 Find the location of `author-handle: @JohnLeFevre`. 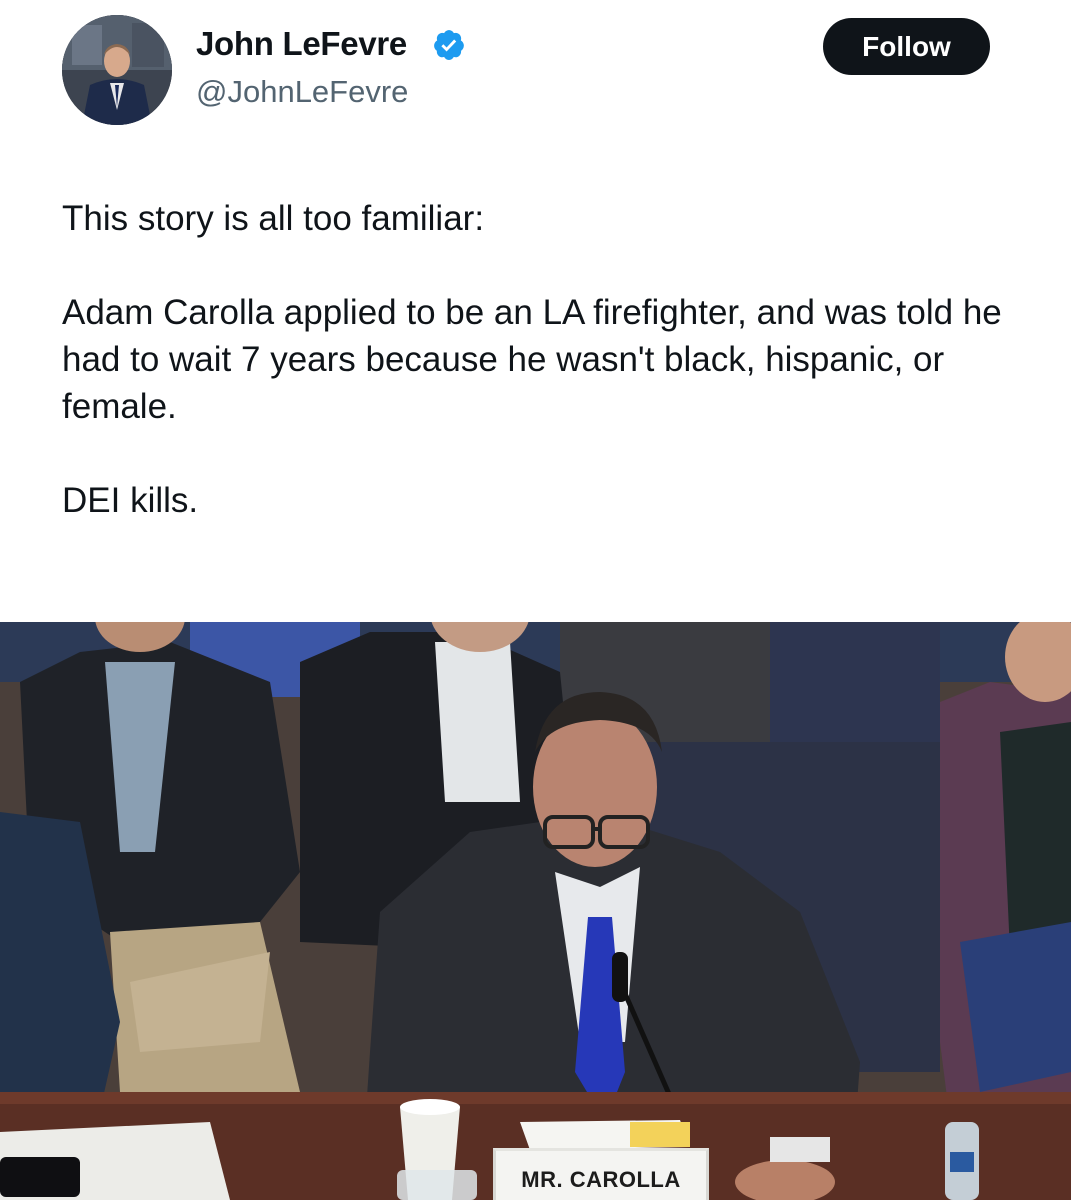

author-handle: @JohnLeFevre is located at coordinates (302, 92).